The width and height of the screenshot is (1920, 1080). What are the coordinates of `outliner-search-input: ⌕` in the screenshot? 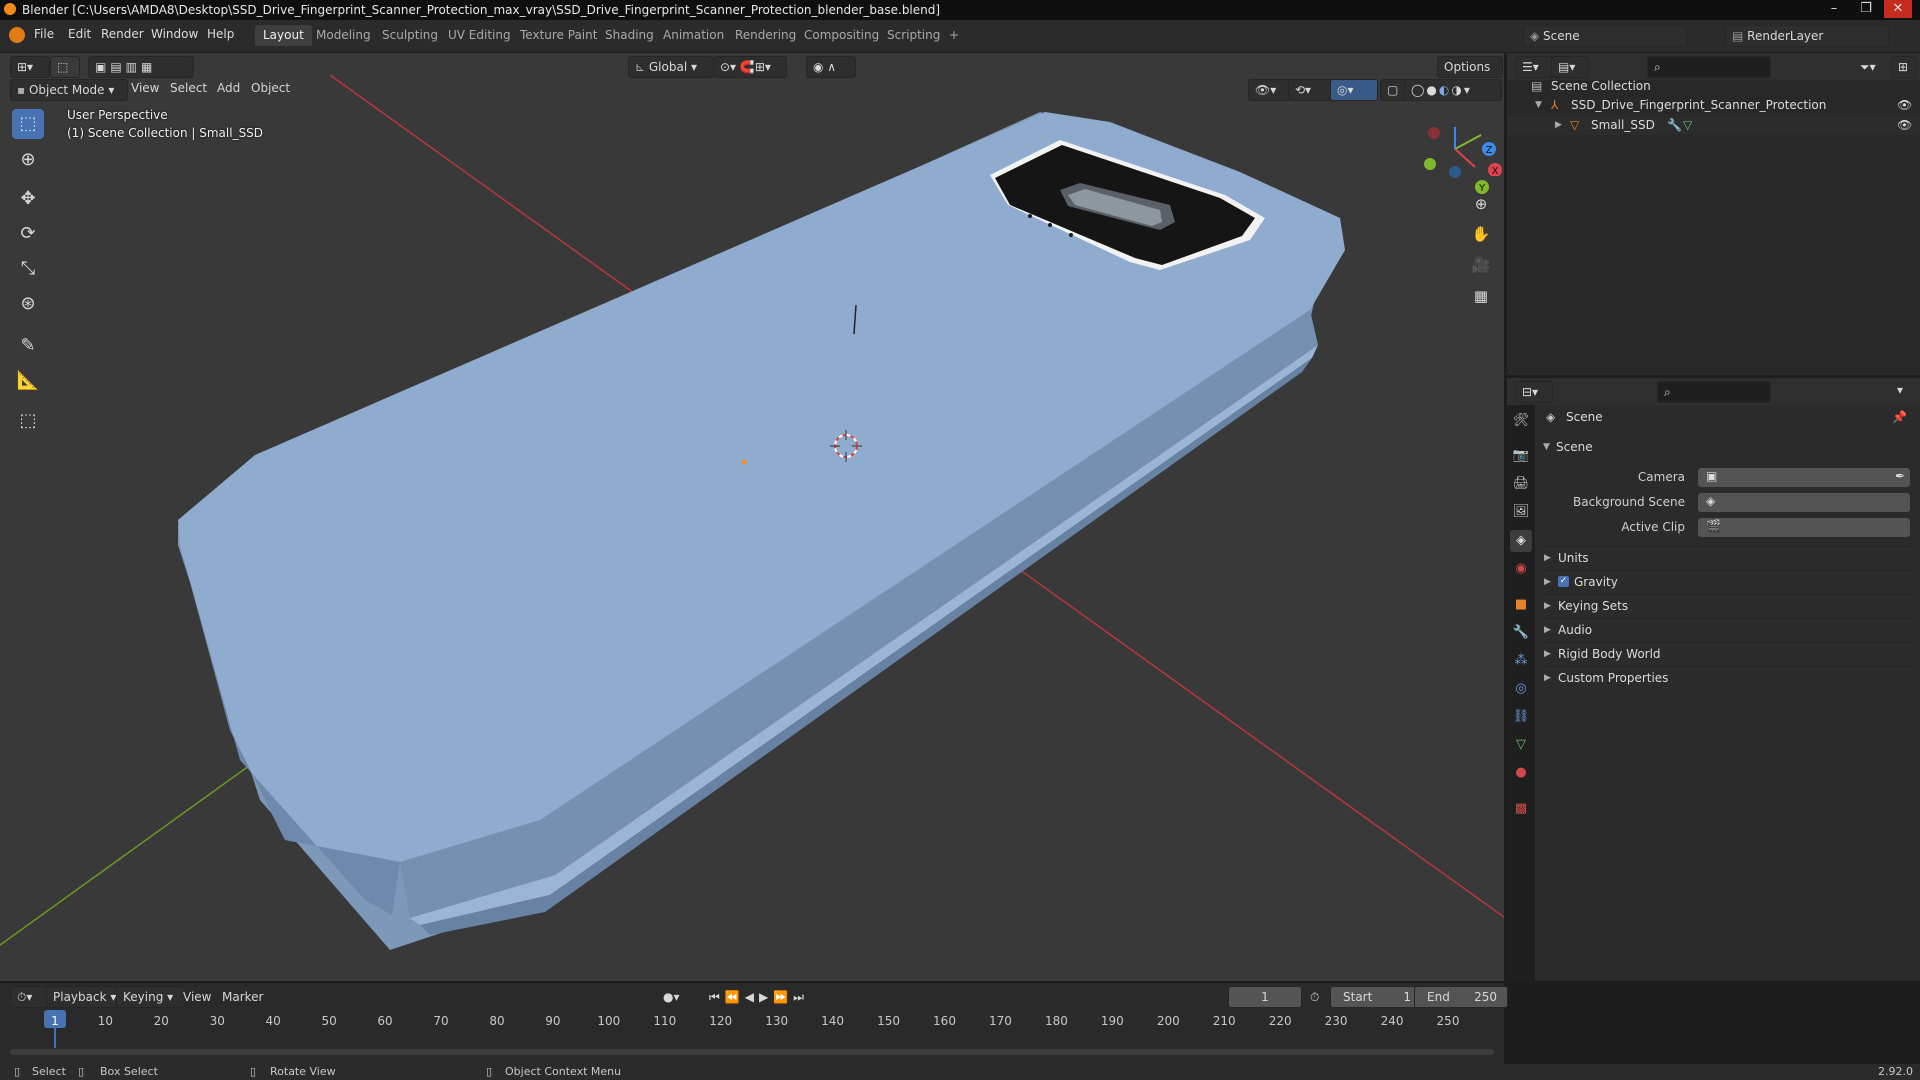 It's located at (1709, 67).